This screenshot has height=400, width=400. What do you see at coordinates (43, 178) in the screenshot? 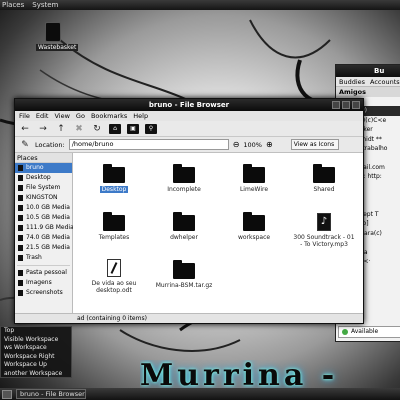
I see `sidebar-item-desktop: Desktop` at bounding box center [43, 178].